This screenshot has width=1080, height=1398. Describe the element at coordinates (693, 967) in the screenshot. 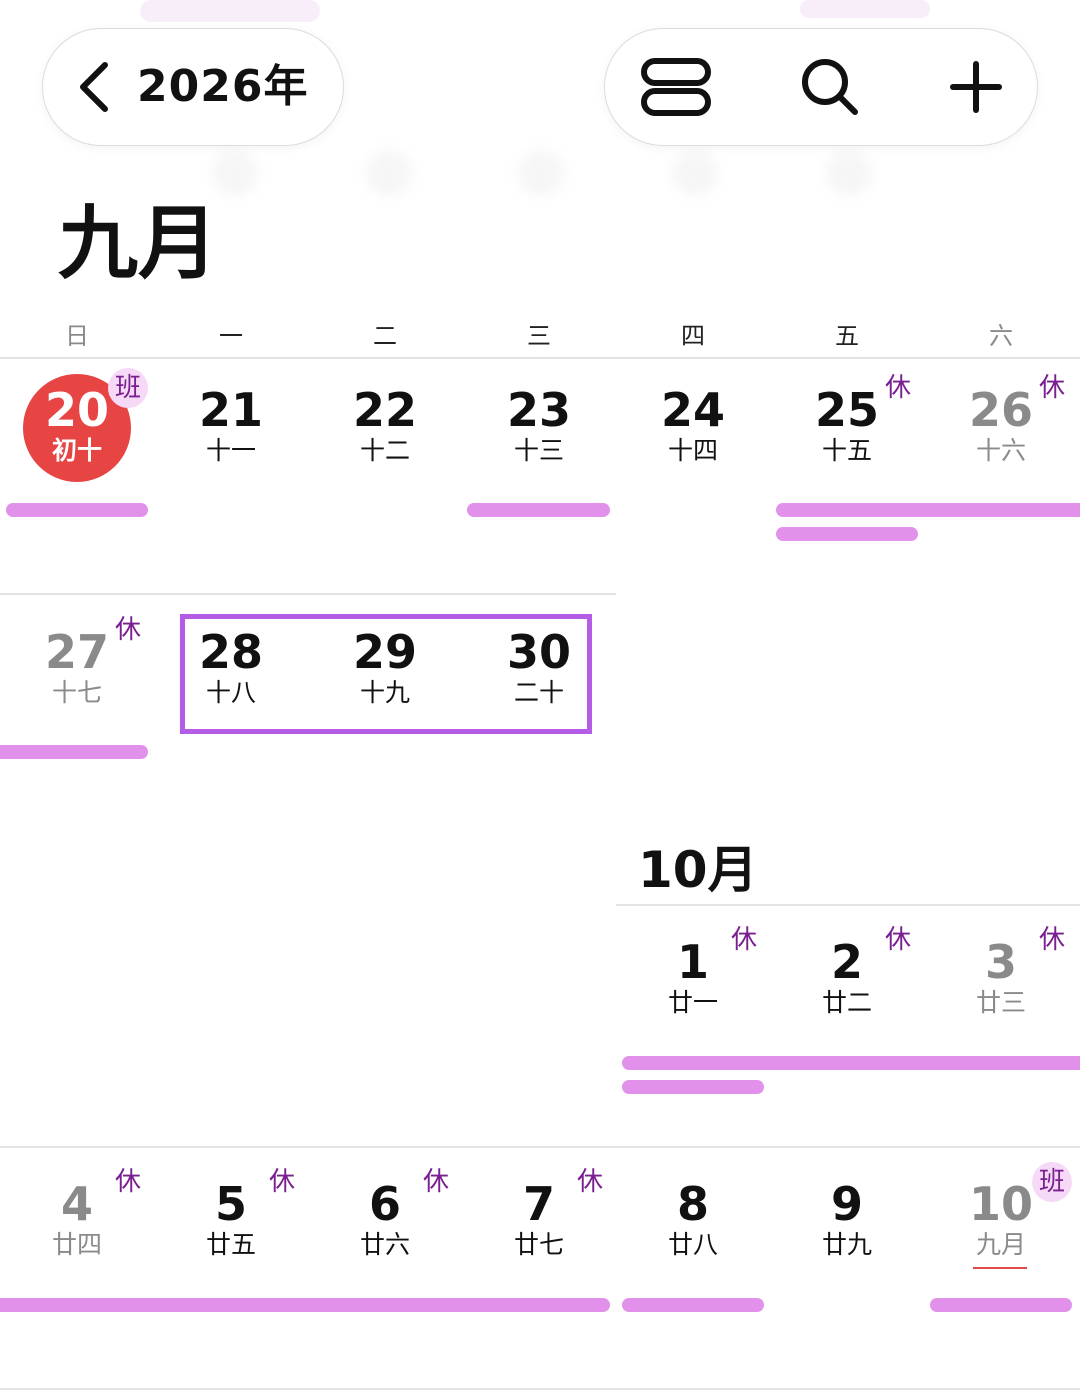

I see `day-cell-oct-1: 1 廿一 休` at that location.